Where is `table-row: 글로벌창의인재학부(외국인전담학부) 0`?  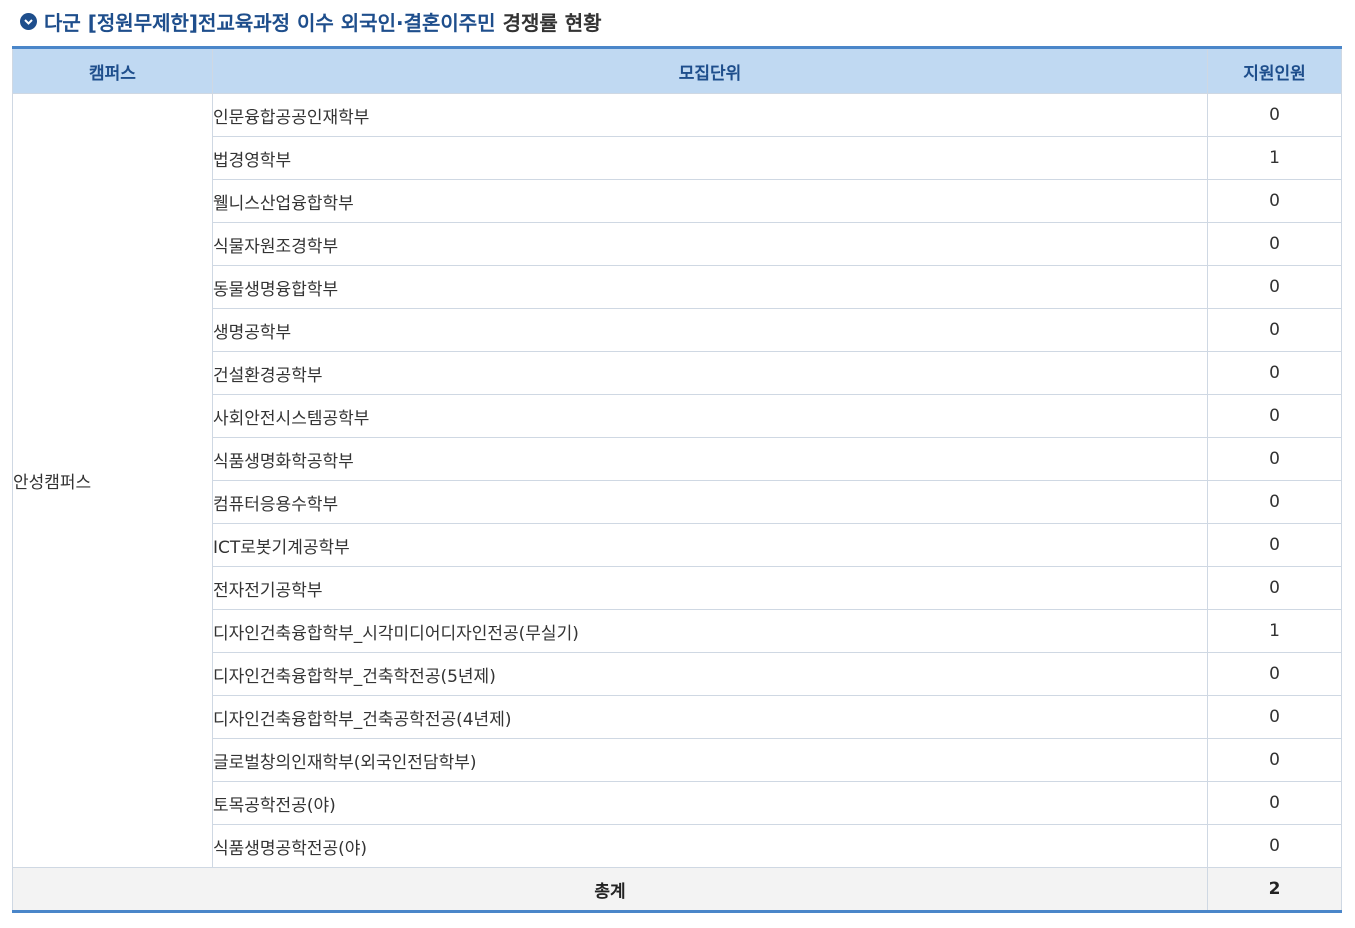
table-row: 글로벌창의인재학부(외국인전담학부) 0 is located at coordinates (677, 760).